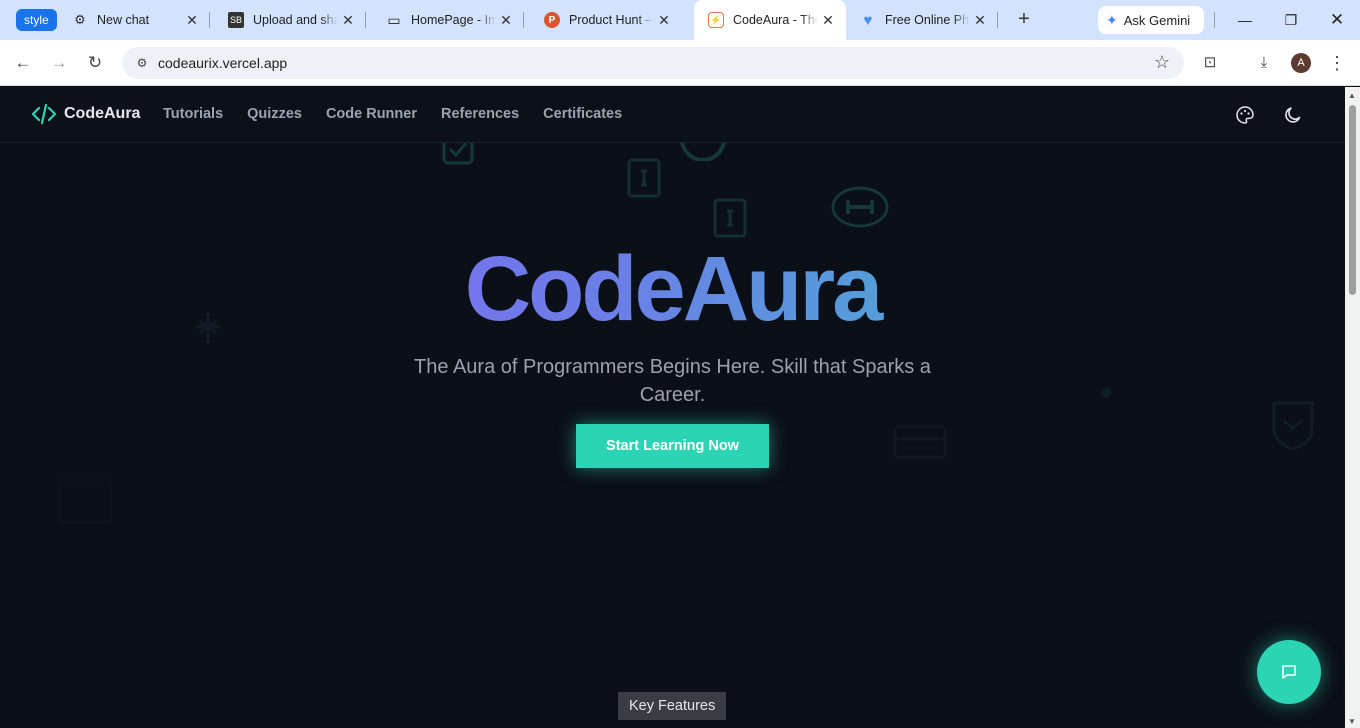 The width and height of the screenshot is (1360, 728). What do you see at coordinates (480, 114) in the screenshot?
I see `nav-link-references: References` at bounding box center [480, 114].